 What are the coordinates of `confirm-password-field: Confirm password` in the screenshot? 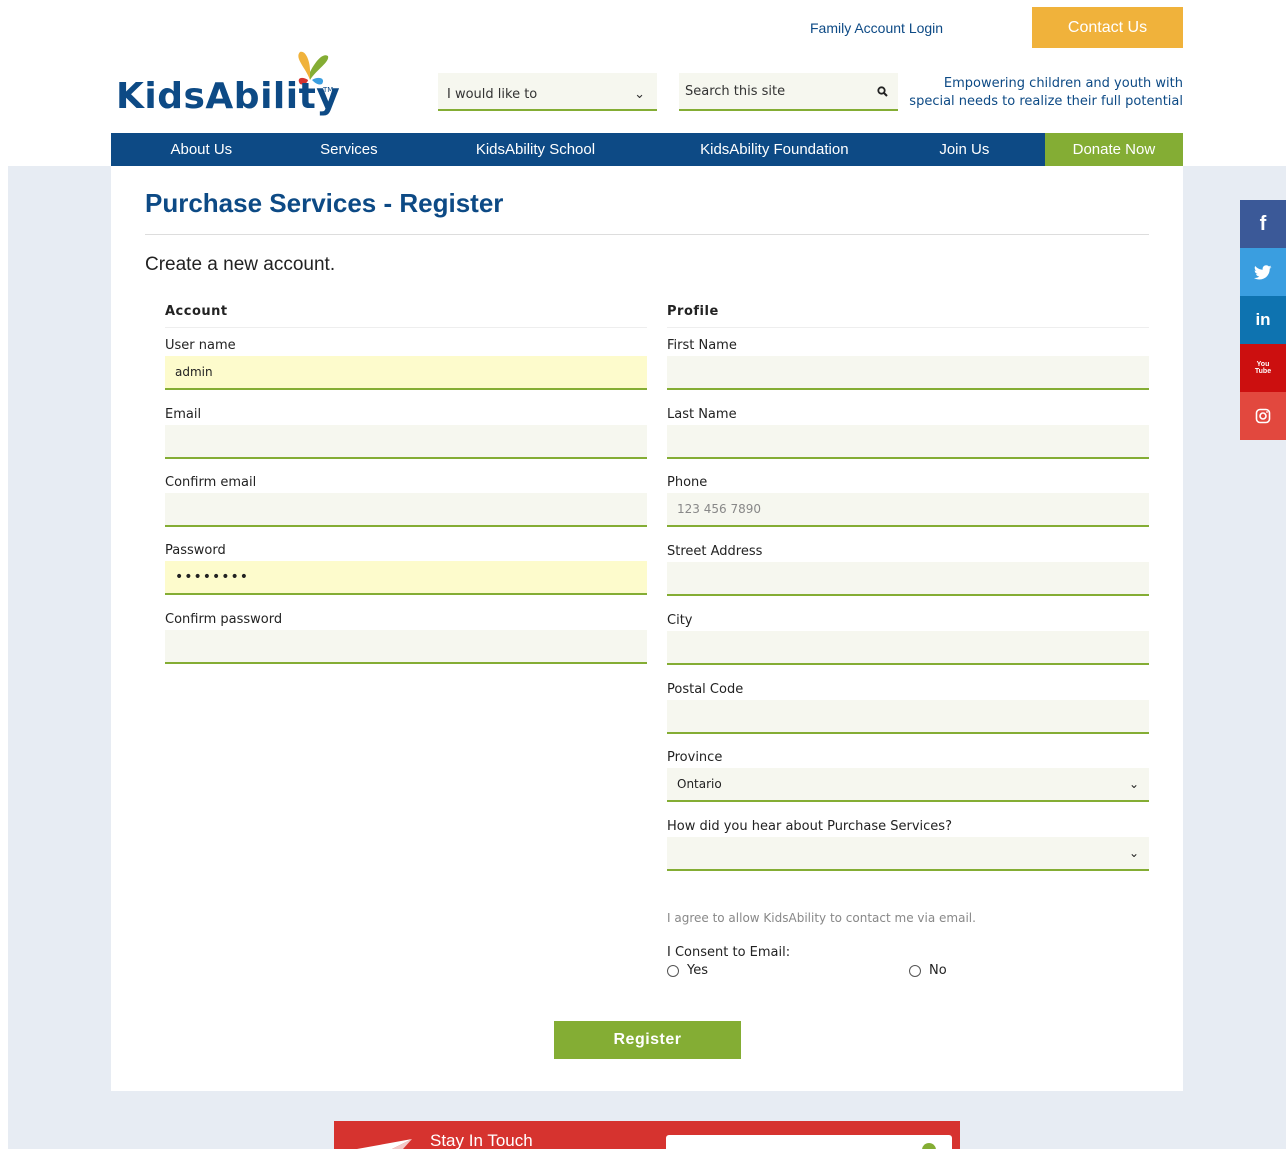 It's located at (406, 638).